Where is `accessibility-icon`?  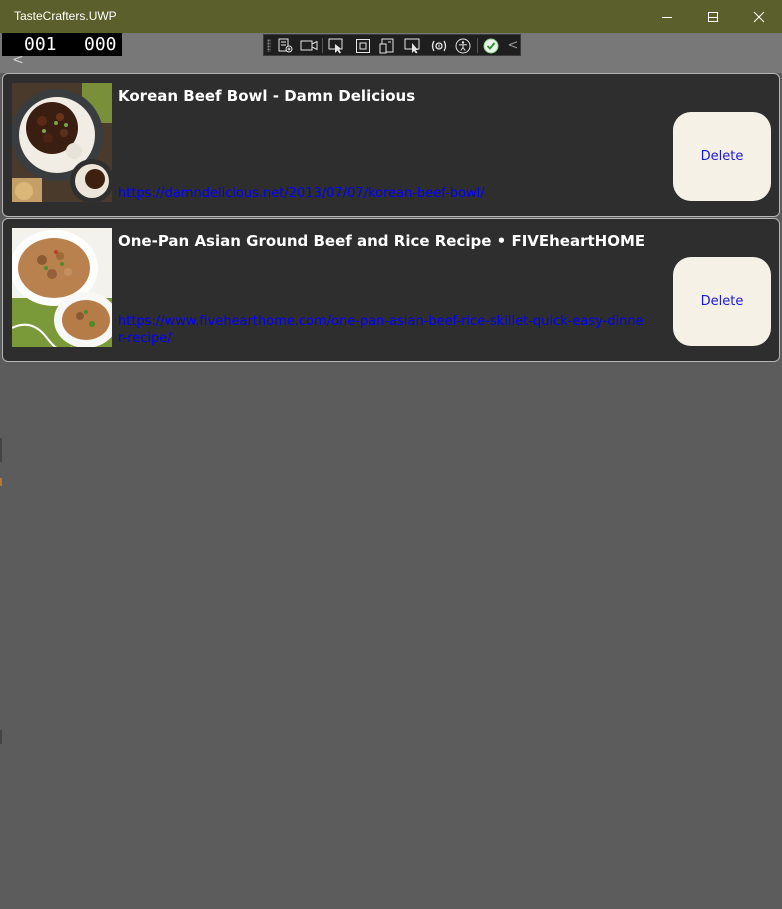 accessibility-icon is located at coordinates (463, 45).